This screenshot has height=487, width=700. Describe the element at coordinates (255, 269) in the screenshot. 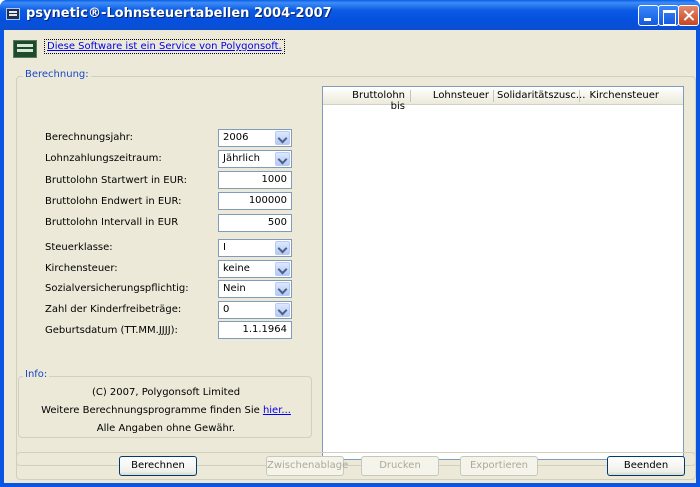

I see `kirchensteuer-select: keine` at that location.